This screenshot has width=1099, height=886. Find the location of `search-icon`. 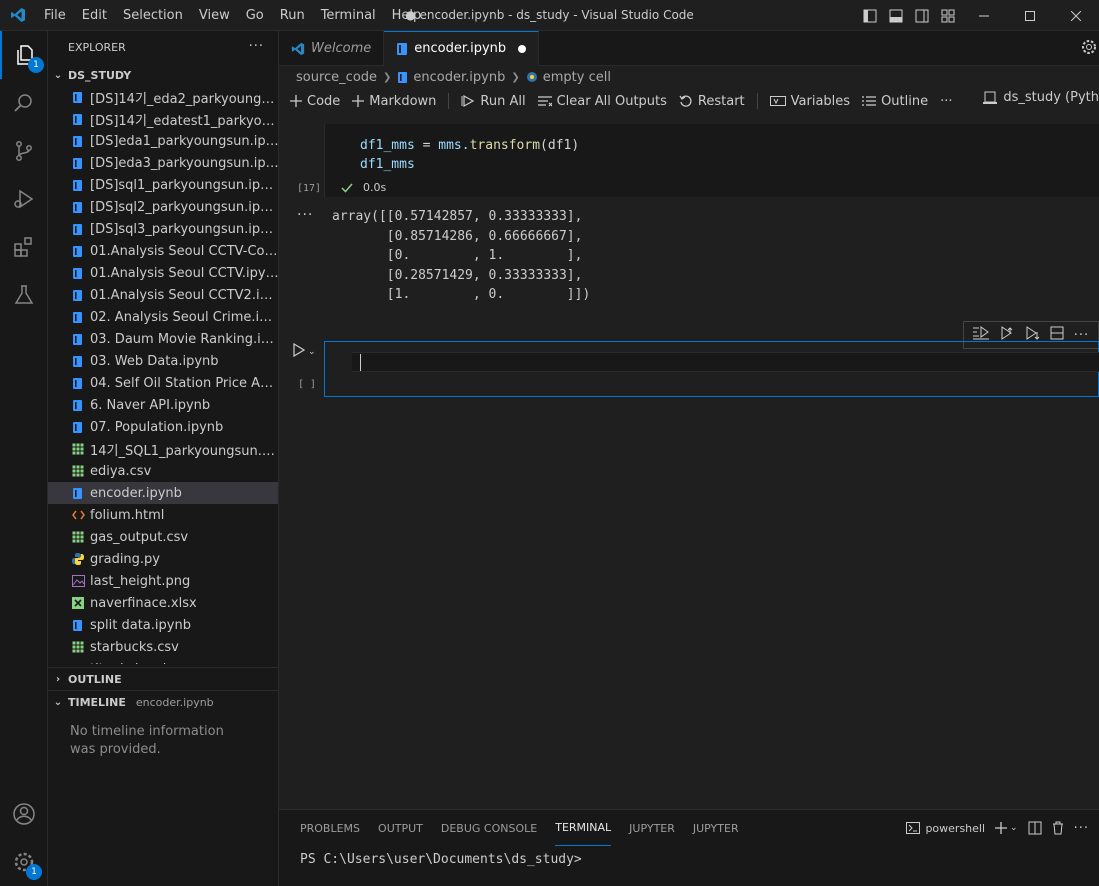

search-icon is located at coordinates (24, 103).